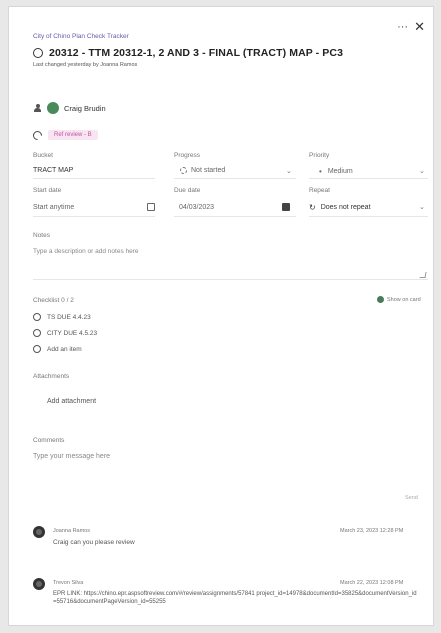 Image resolution: width=441 pixels, height=633 pixels. Describe the element at coordinates (372, 531) in the screenshot. I see `comment-timestamp: March 23, 2023 12:28 PM` at that location.